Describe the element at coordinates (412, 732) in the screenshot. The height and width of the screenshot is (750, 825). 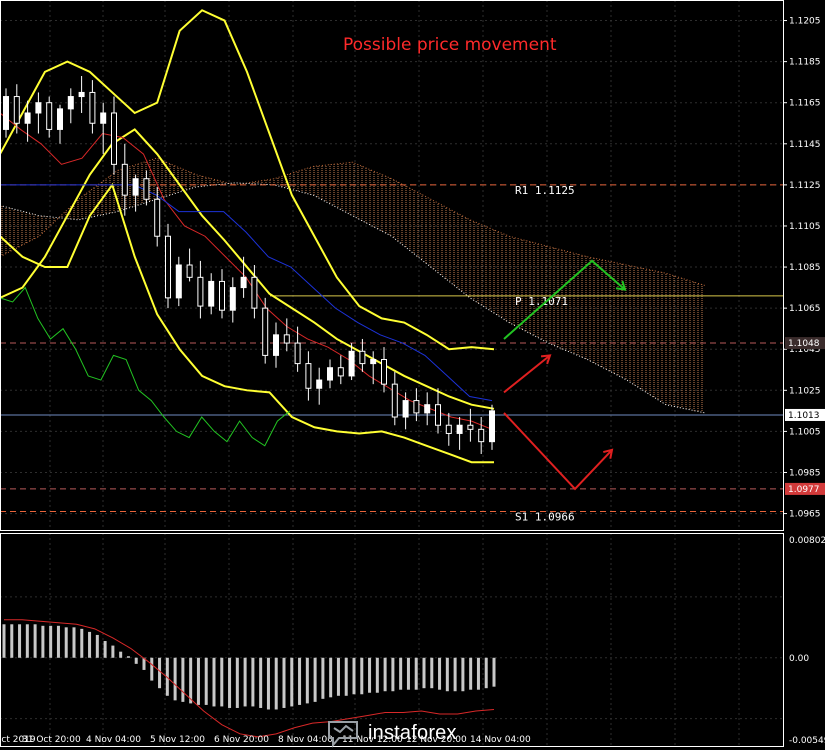
I see `logo-text: instaforex` at that location.